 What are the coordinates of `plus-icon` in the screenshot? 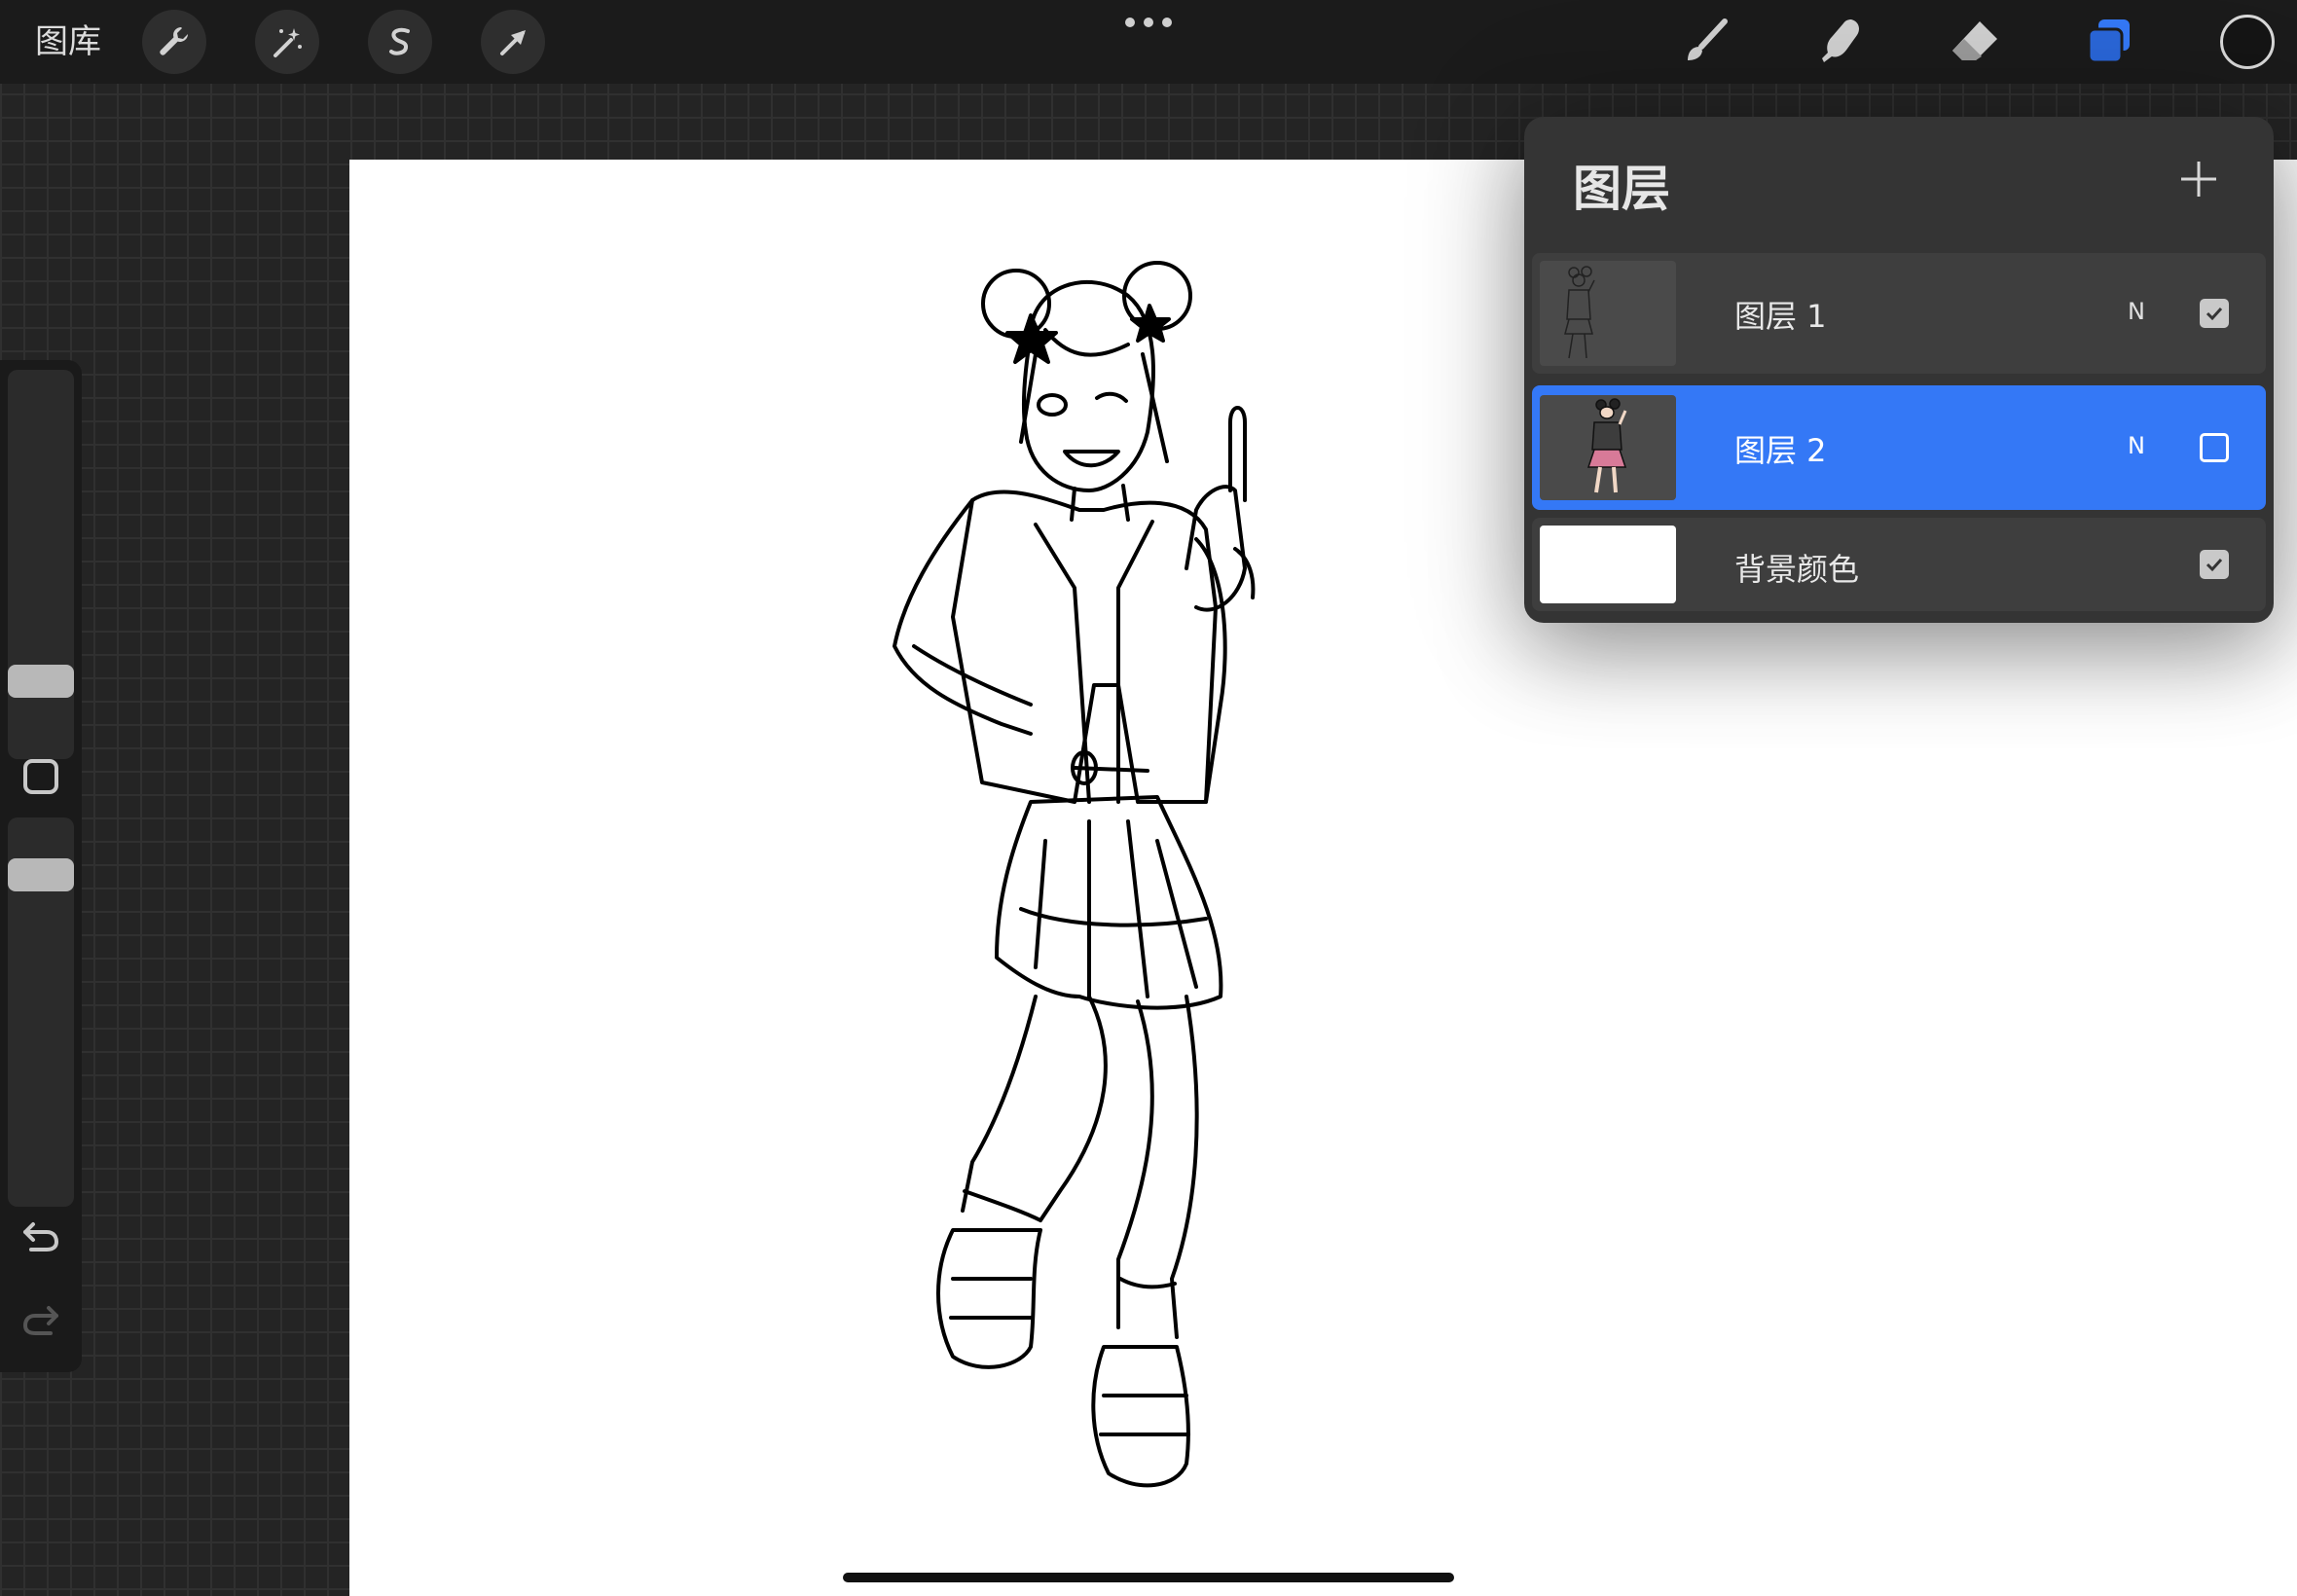 It's located at (2198, 179).